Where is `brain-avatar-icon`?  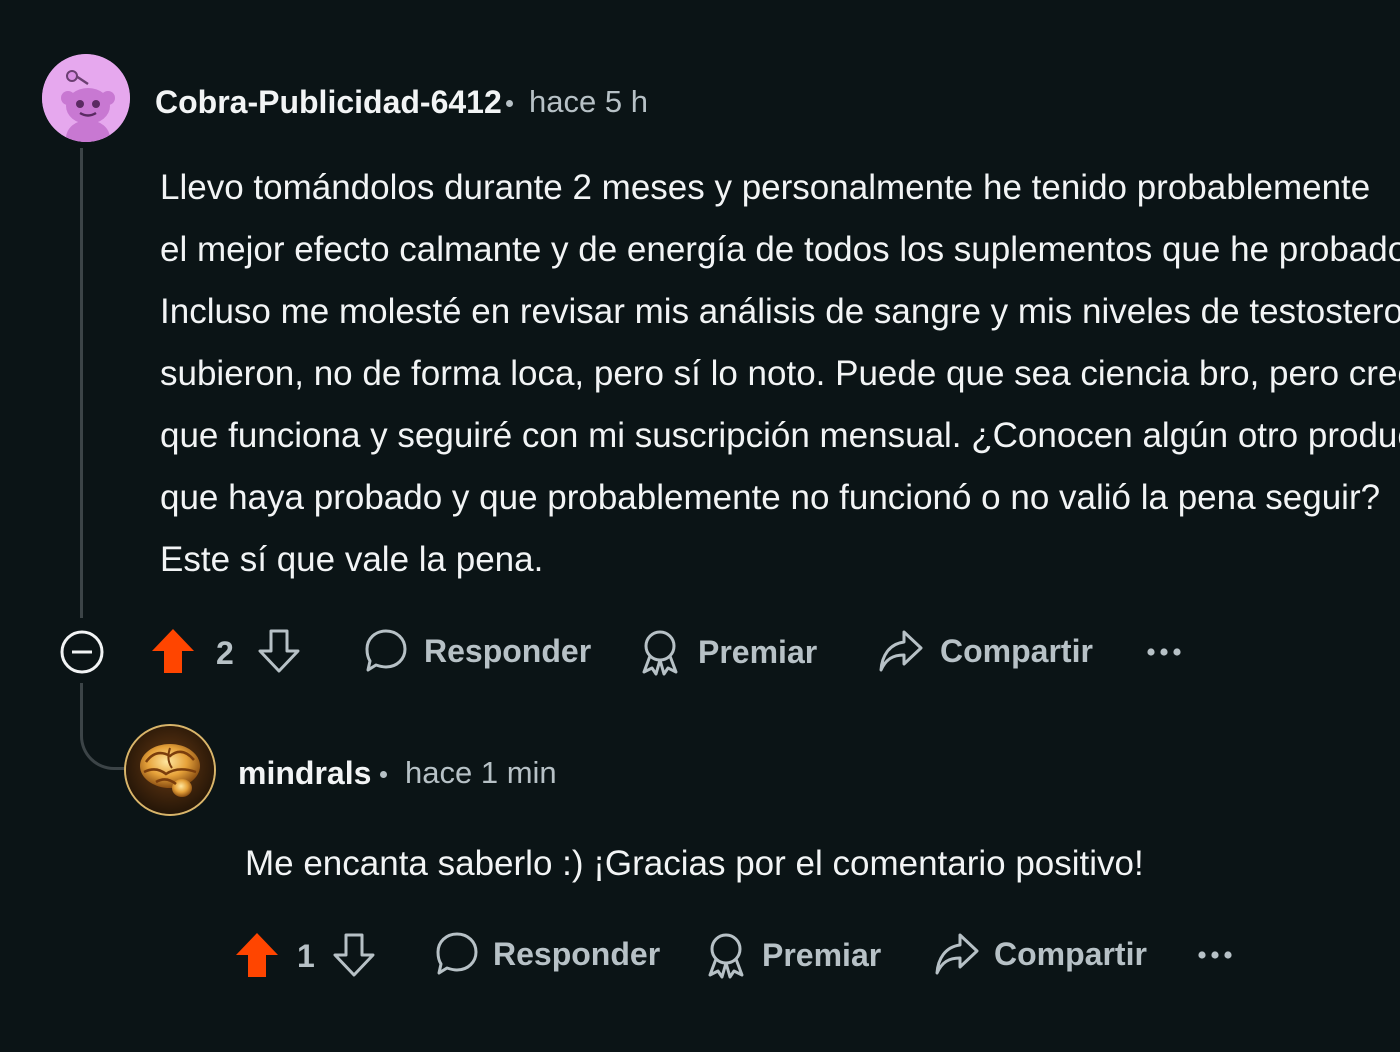
brain-avatar-icon is located at coordinates (170, 770).